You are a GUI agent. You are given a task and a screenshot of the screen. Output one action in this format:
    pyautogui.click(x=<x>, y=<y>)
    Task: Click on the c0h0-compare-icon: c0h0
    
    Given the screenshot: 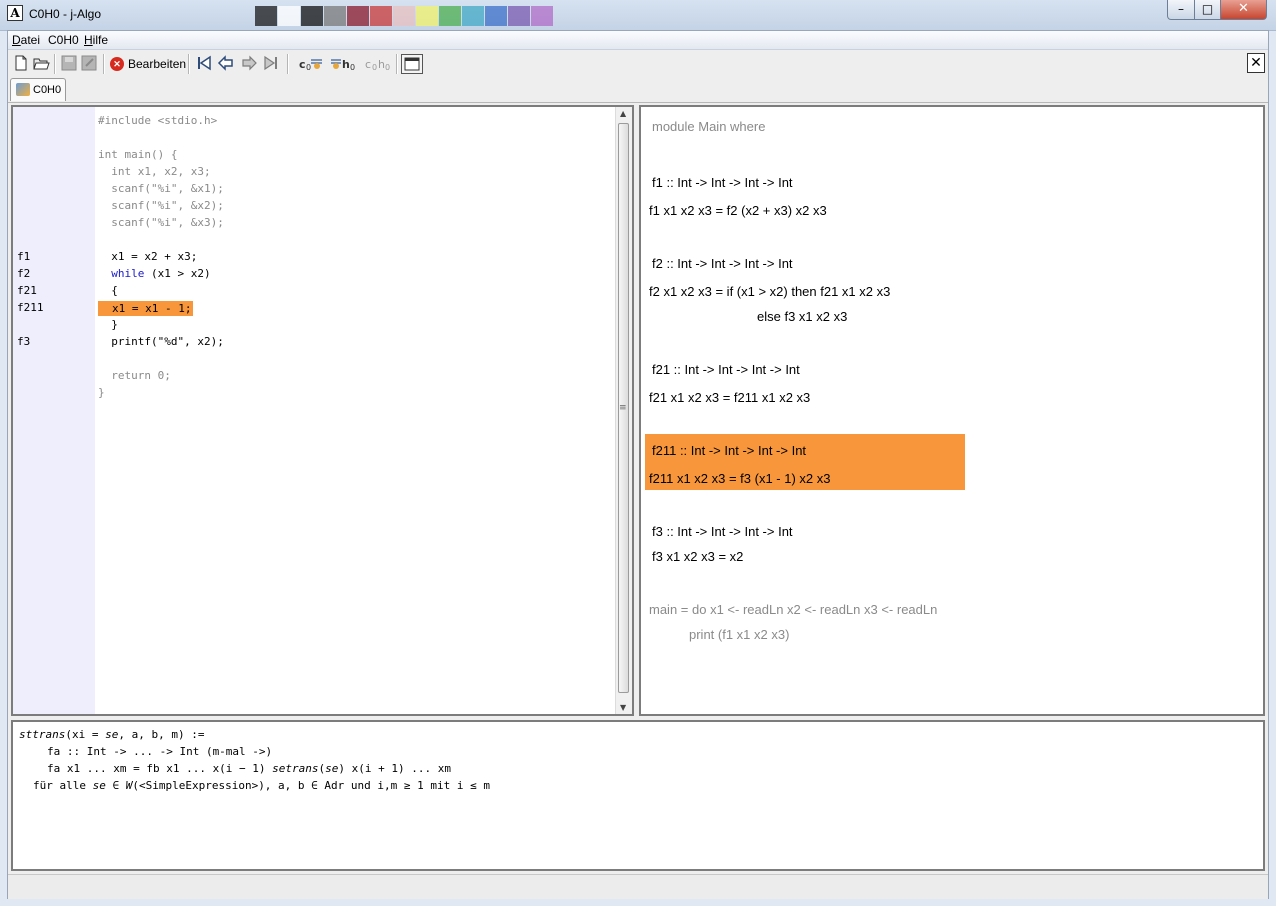 What is the action you would take?
    pyautogui.click(x=377, y=65)
    